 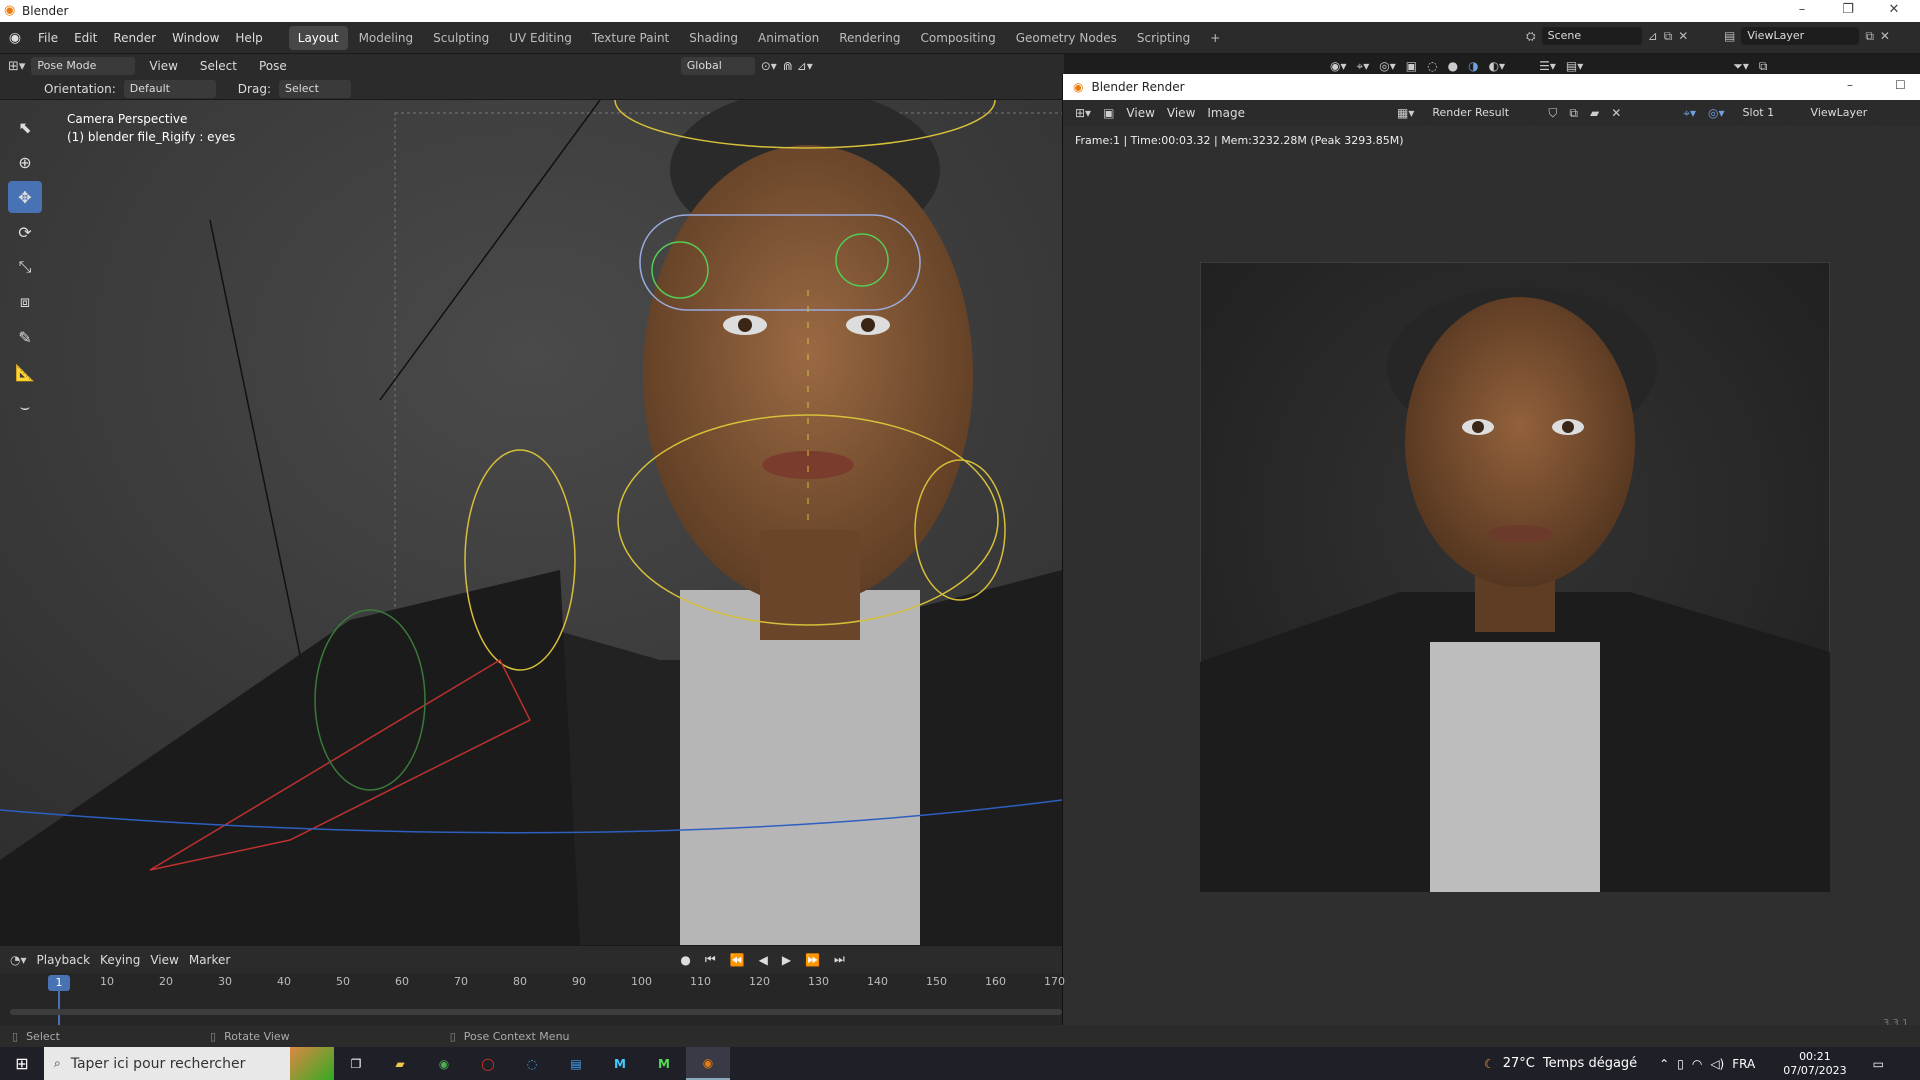 I want to click on menu-edit: Edit, so click(x=85, y=38).